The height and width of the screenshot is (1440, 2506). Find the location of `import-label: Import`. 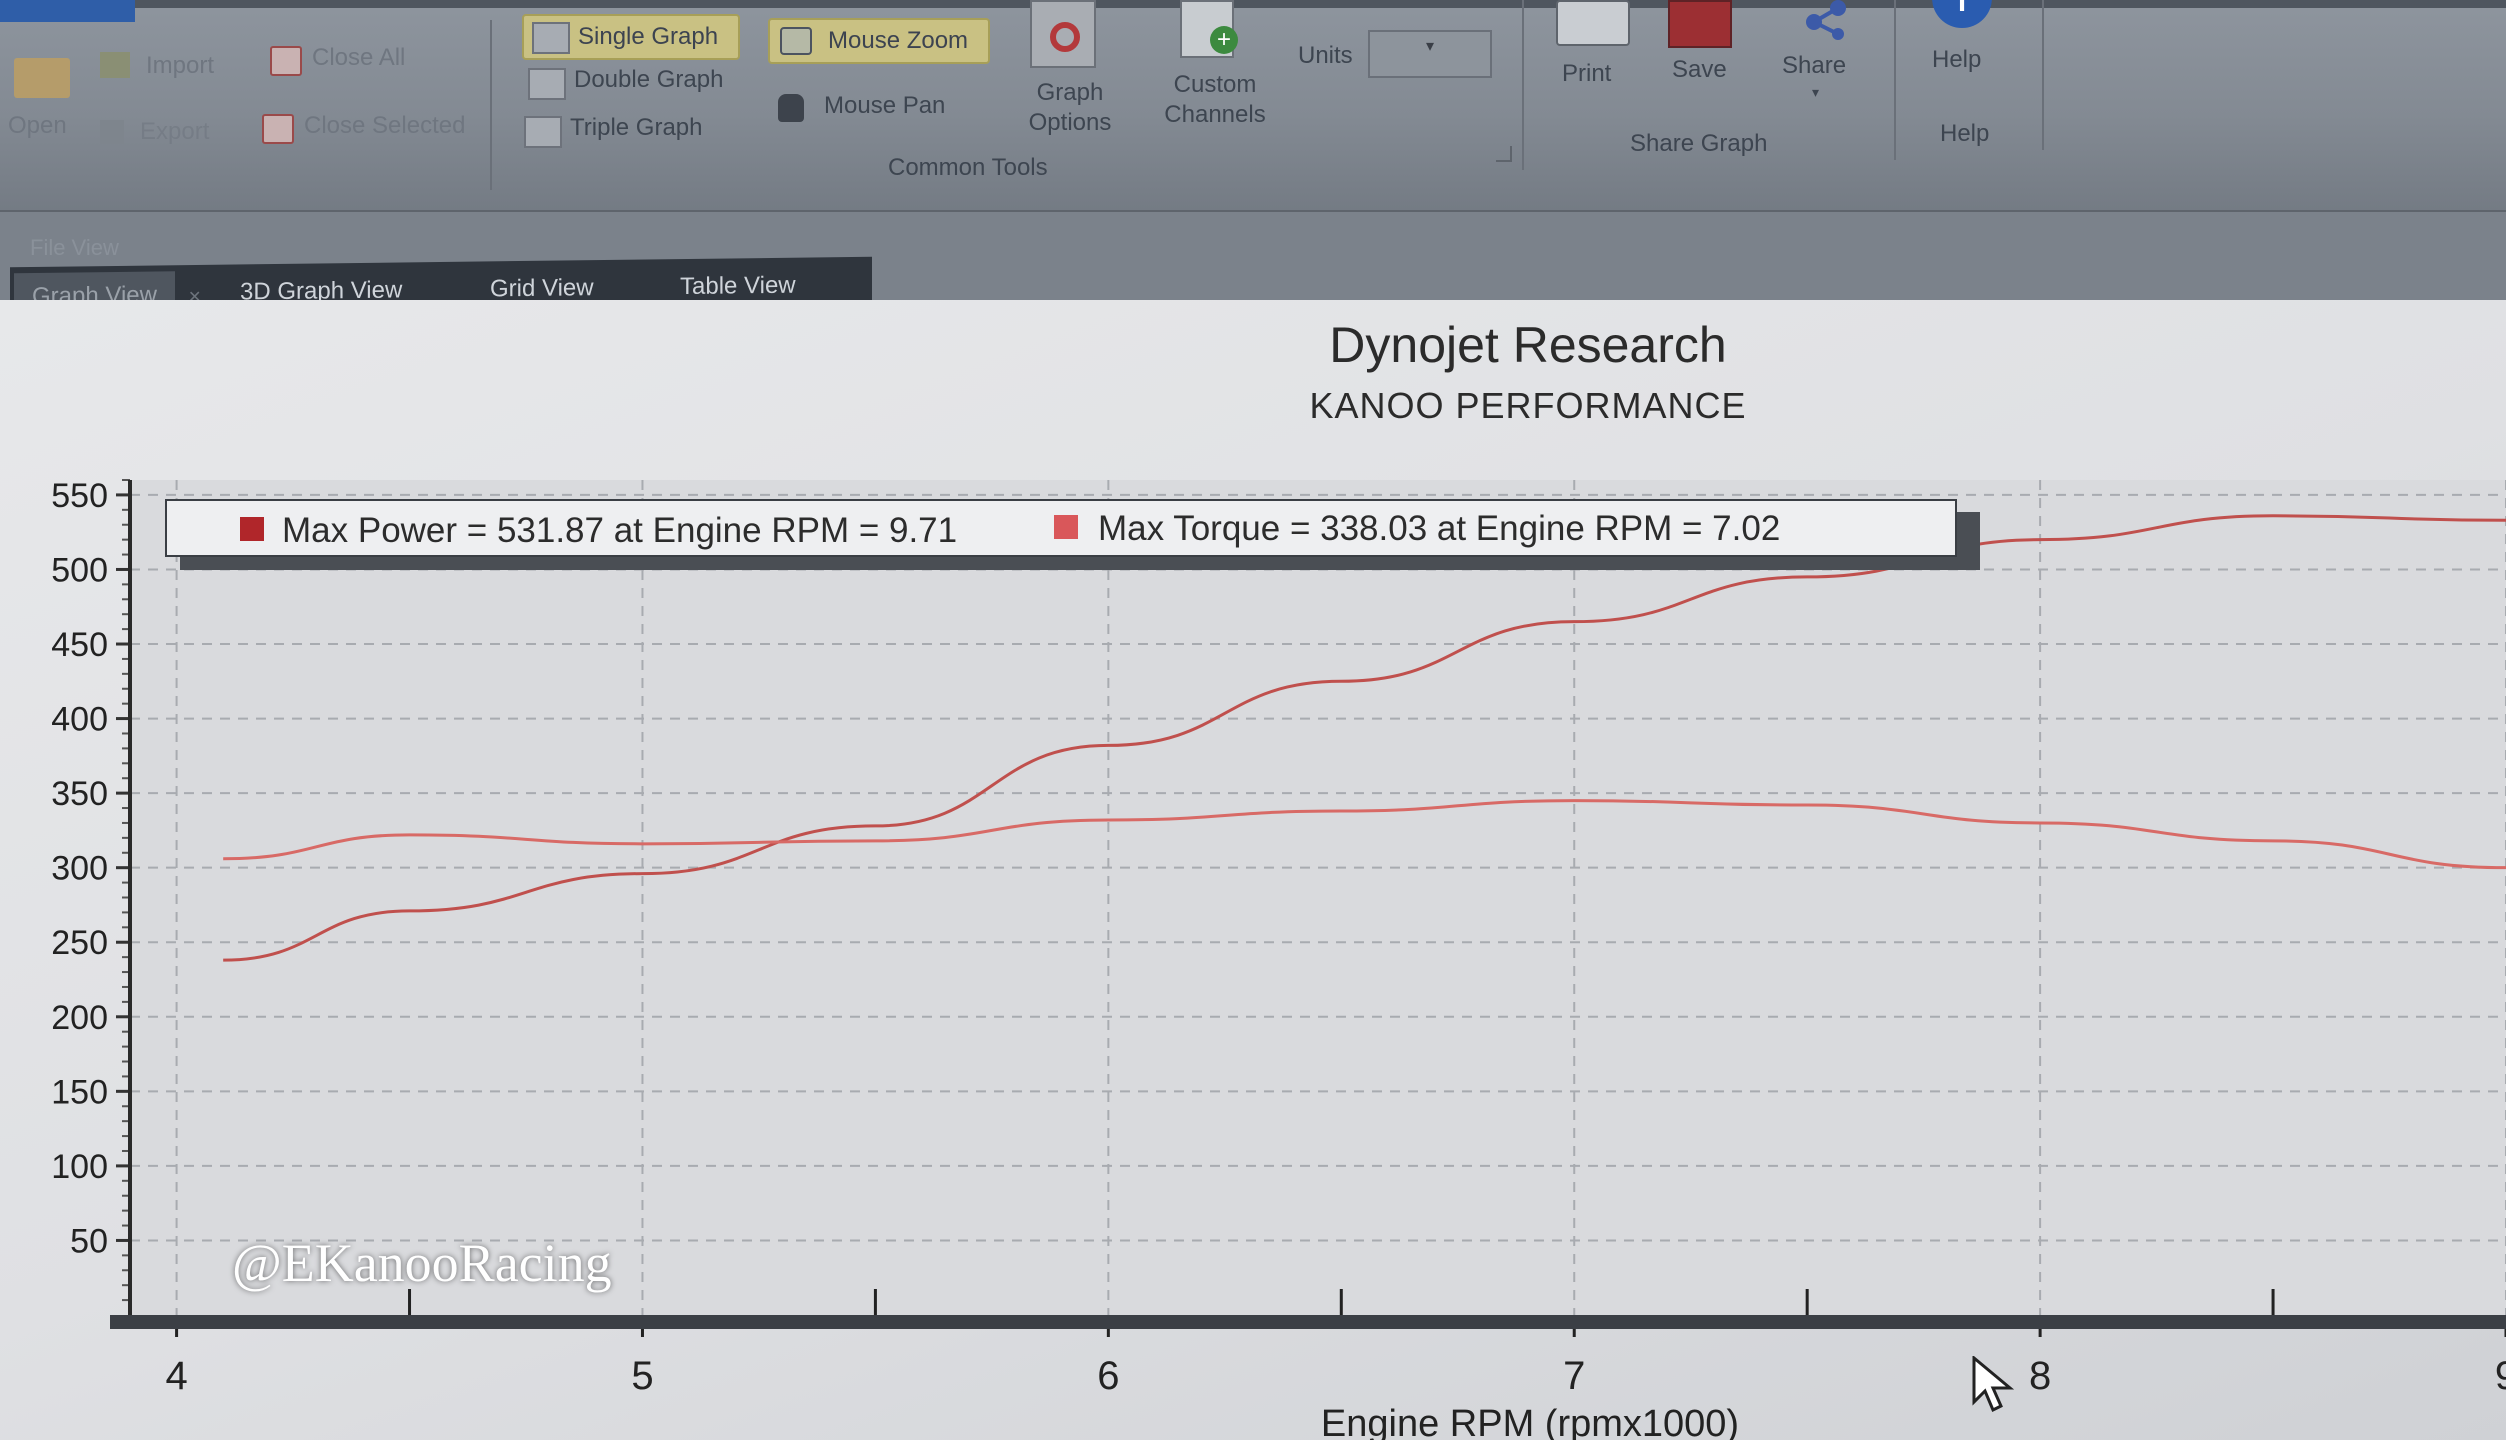

import-label: Import is located at coordinates (180, 65).